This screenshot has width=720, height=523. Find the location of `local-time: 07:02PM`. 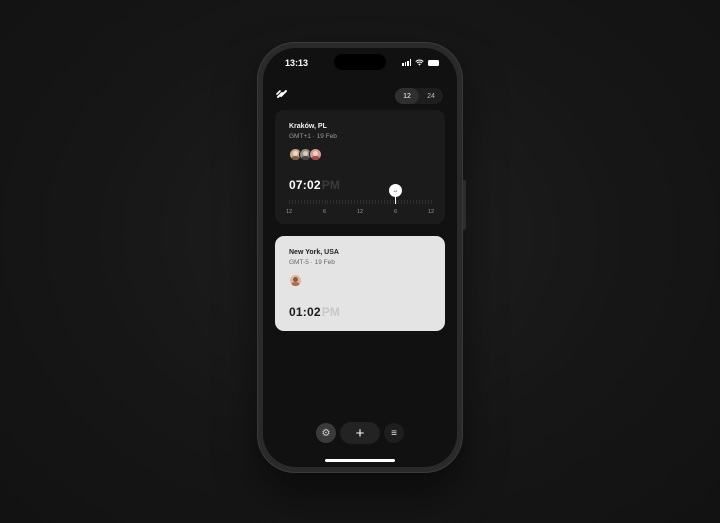

local-time: 07:02PM is located at coordinates (314, 185).